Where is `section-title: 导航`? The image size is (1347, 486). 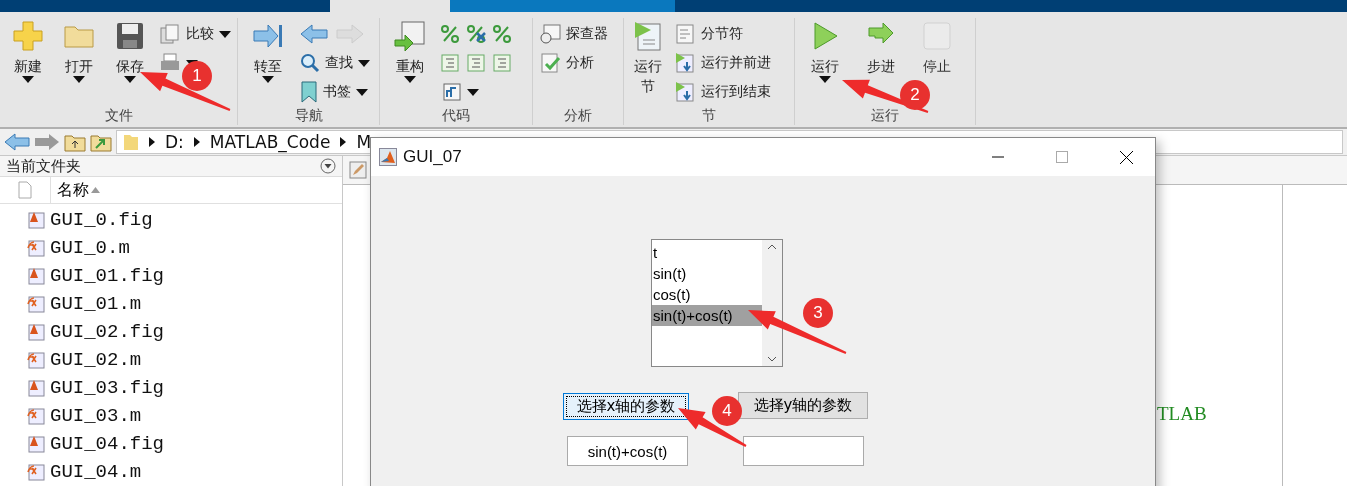 section-title: 导航 is located at coordinates (308, 115).